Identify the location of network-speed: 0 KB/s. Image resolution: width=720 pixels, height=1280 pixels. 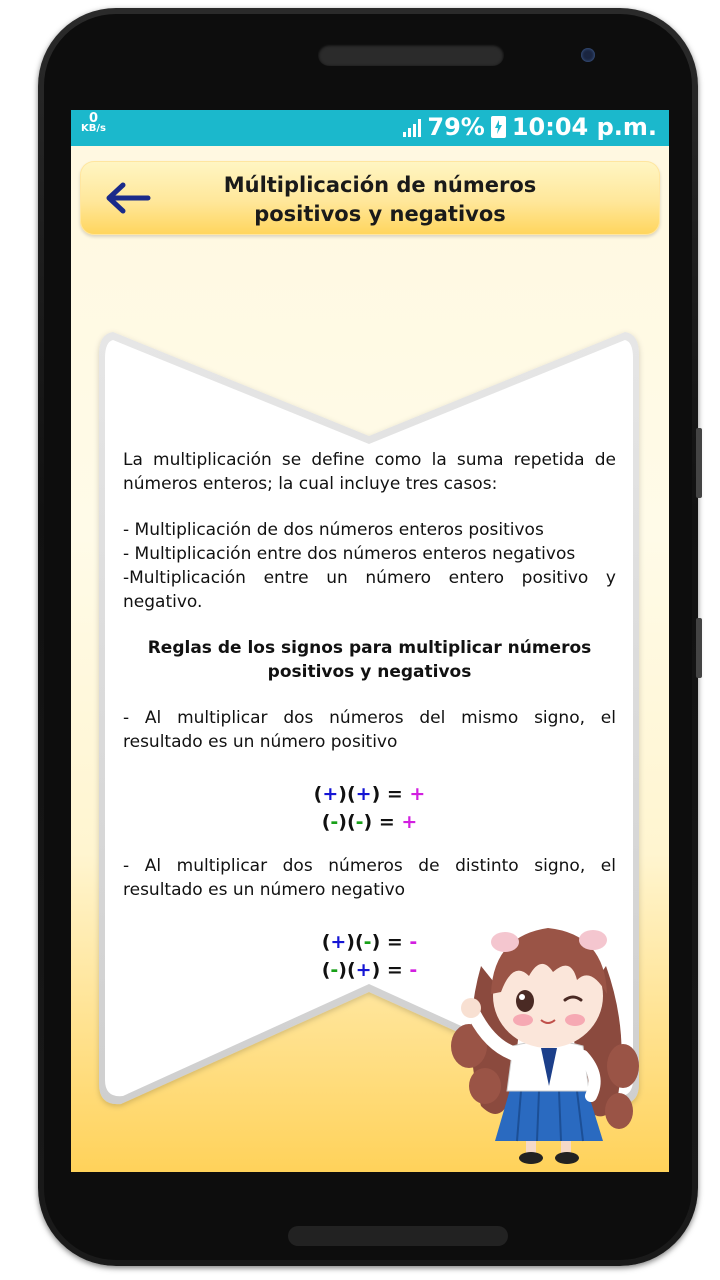
(93, 123).